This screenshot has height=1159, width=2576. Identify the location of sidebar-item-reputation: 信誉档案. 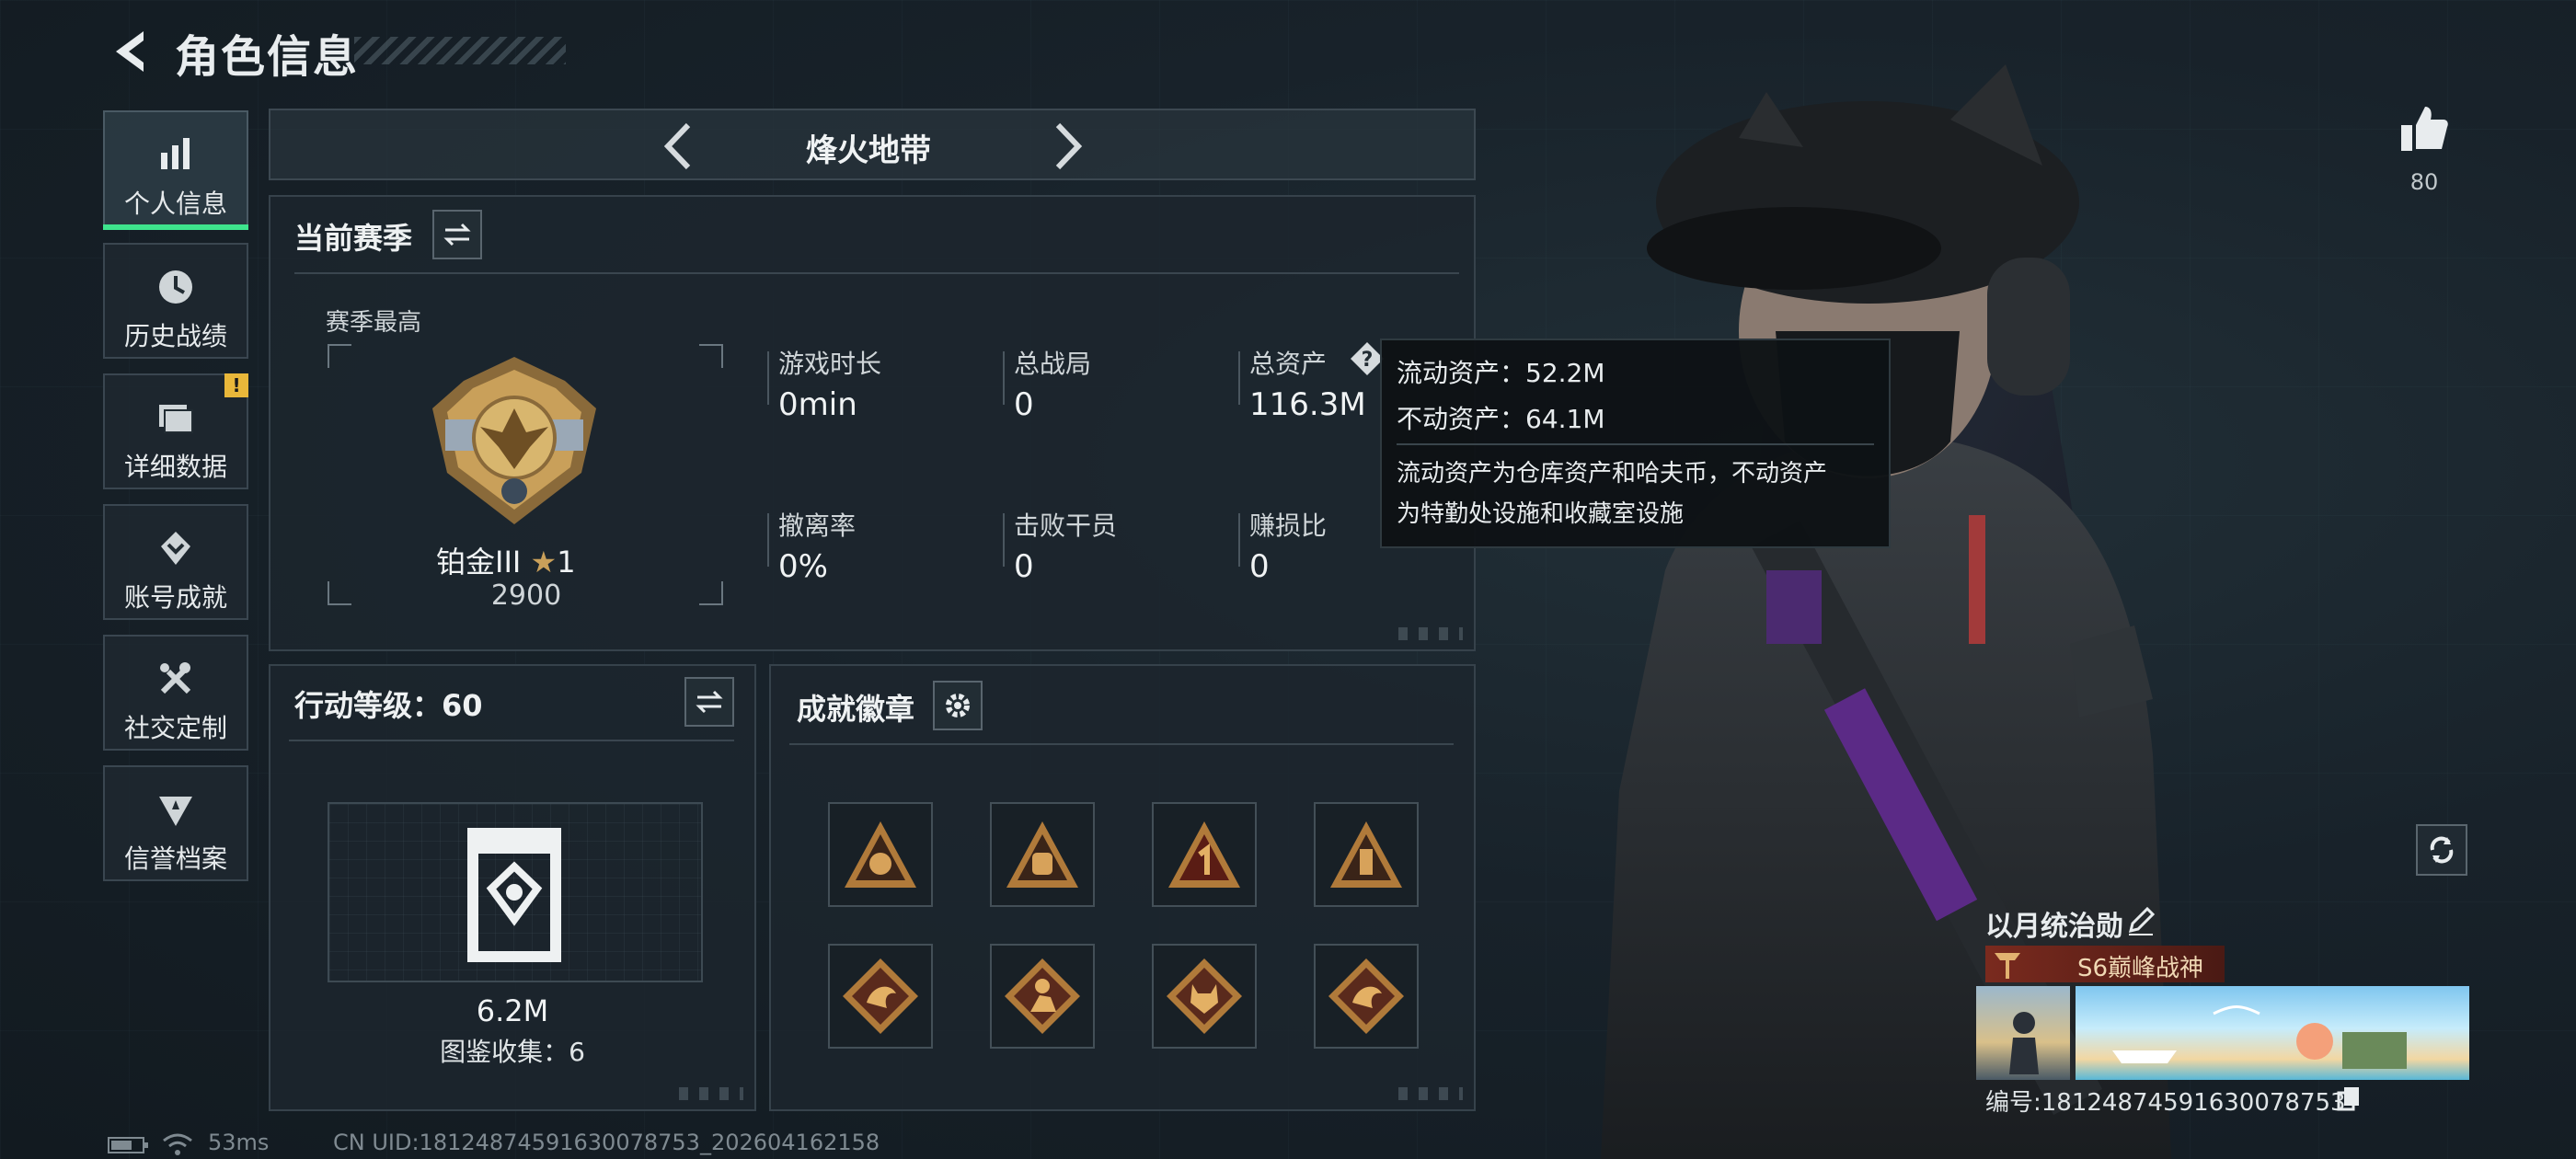
(175, 823).